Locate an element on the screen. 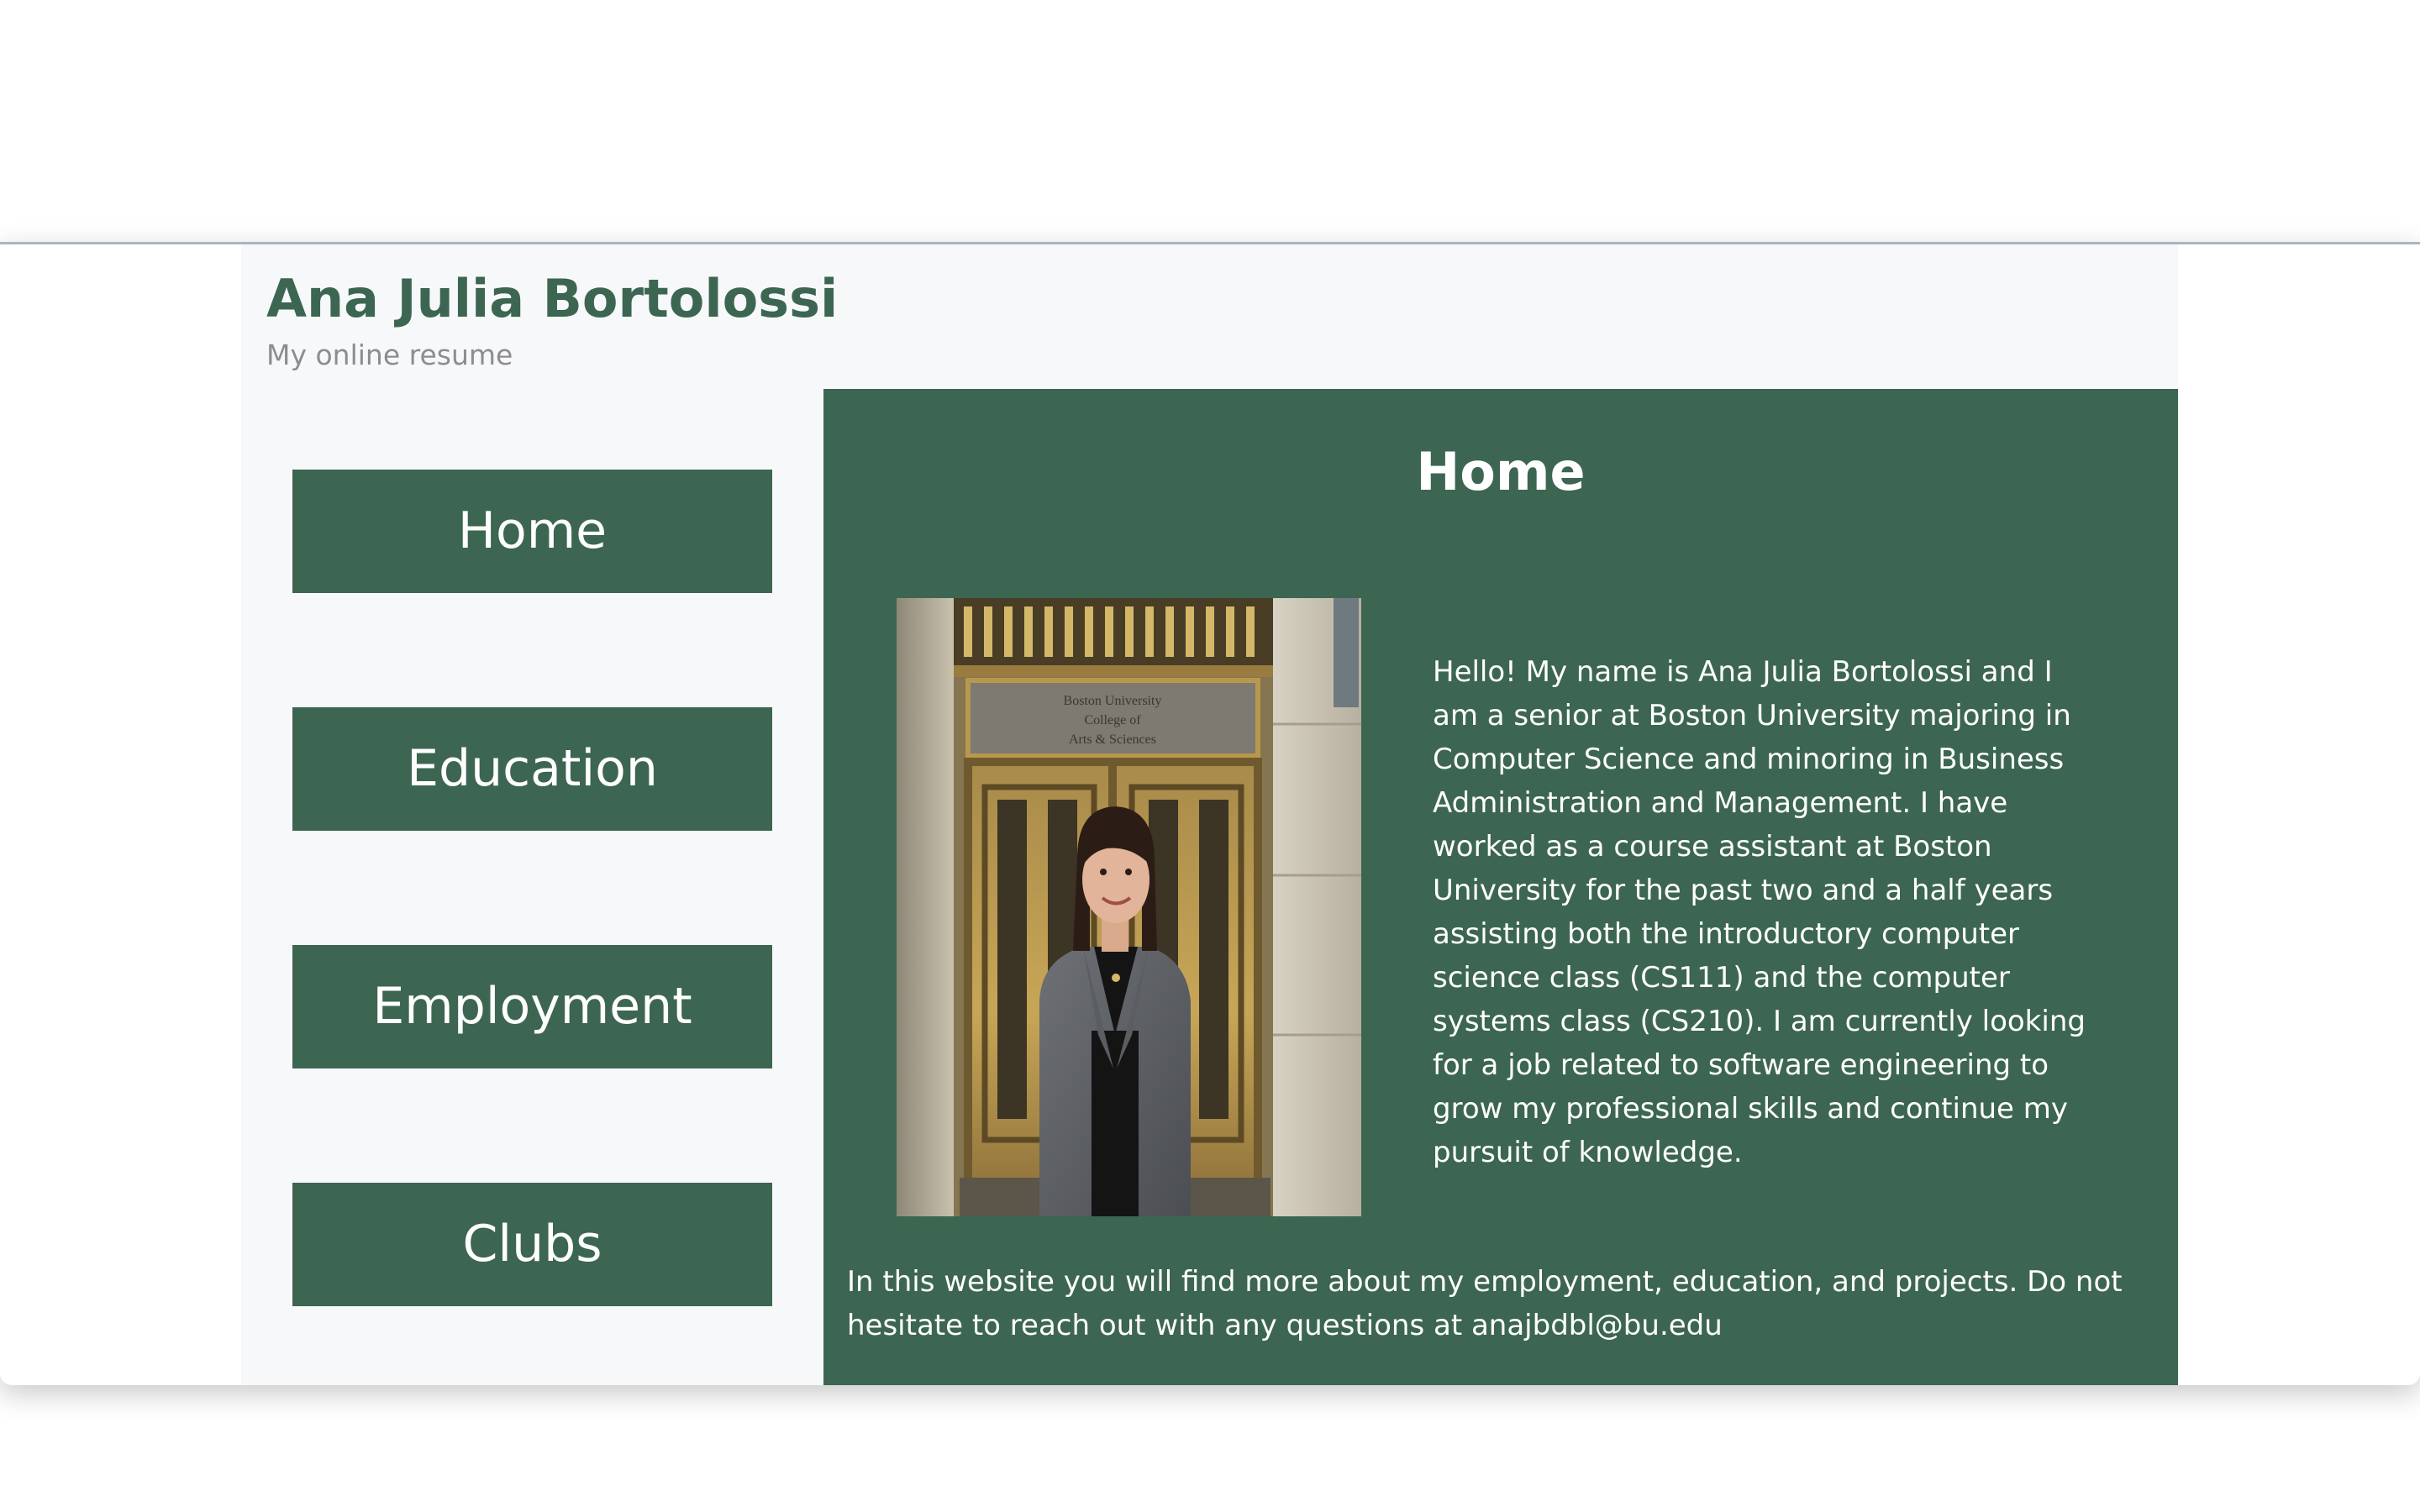 Image resolution: width=2420 pixels, height=1512 pixels. site-title: Ana Julia Bortolossi is located at coordinates (552, 298).